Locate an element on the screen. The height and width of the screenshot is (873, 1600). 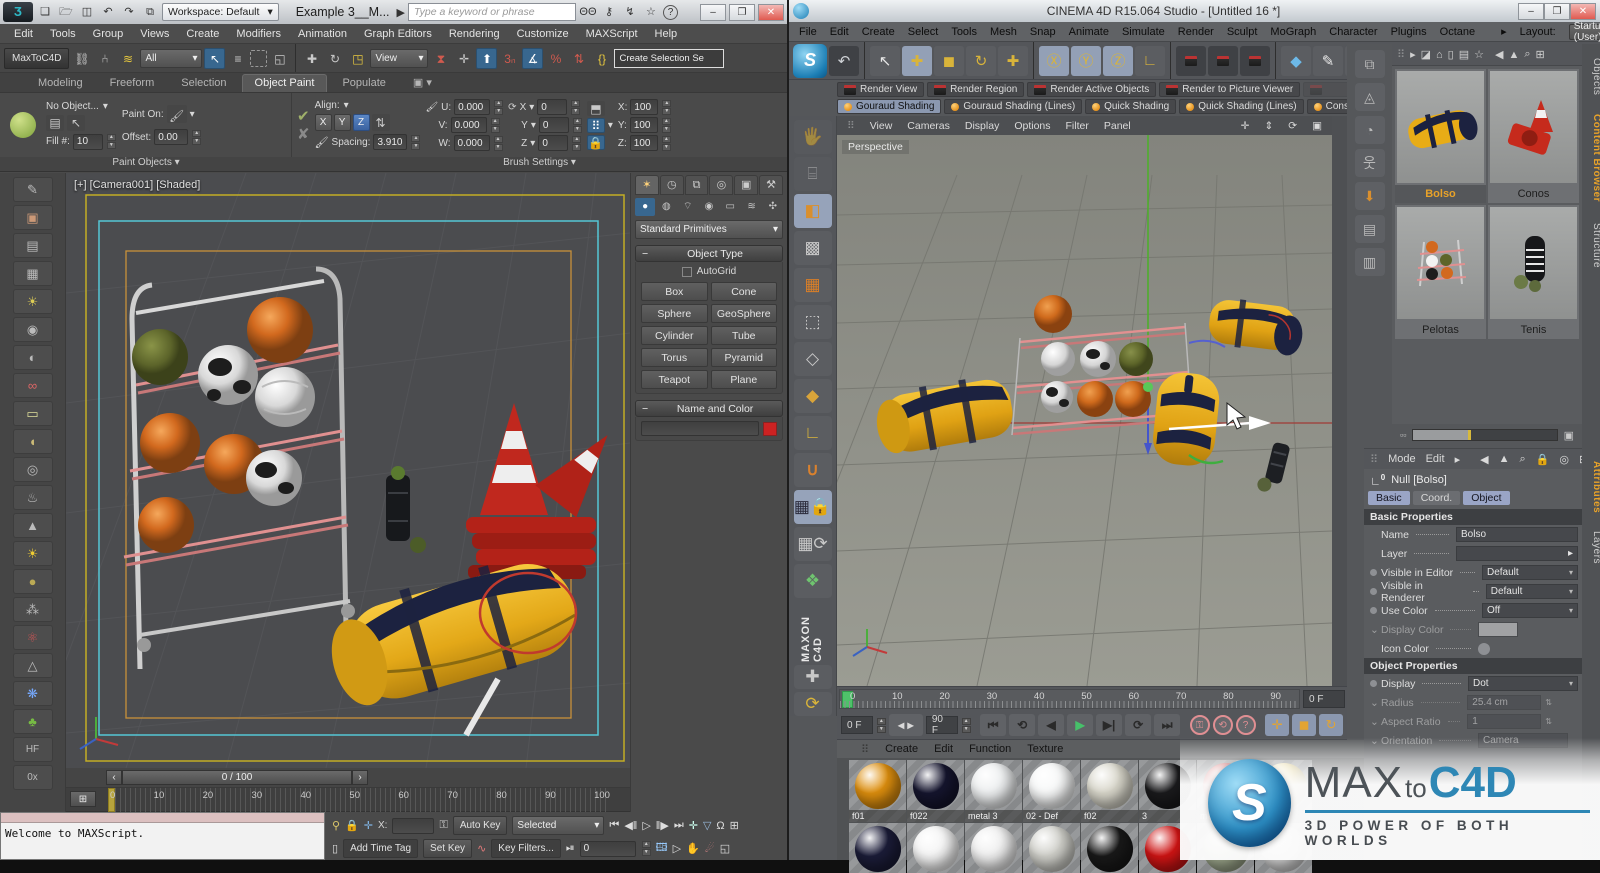
play-expand-icon: ▶ is located at coordinates (401, 12).